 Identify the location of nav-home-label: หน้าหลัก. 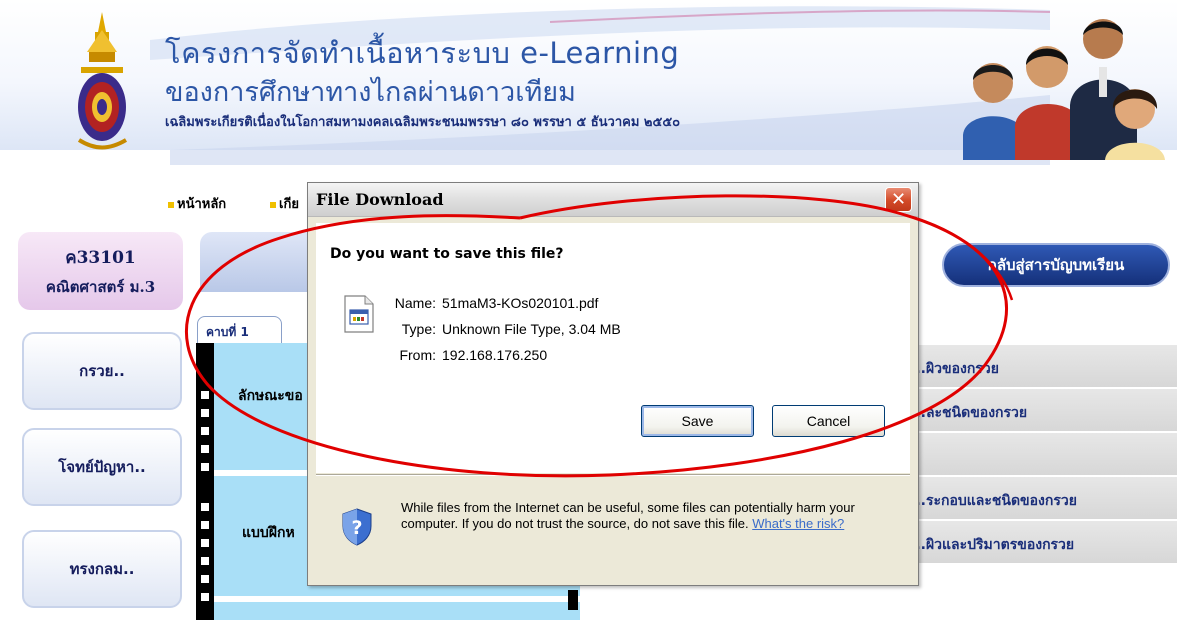
(202, 204).